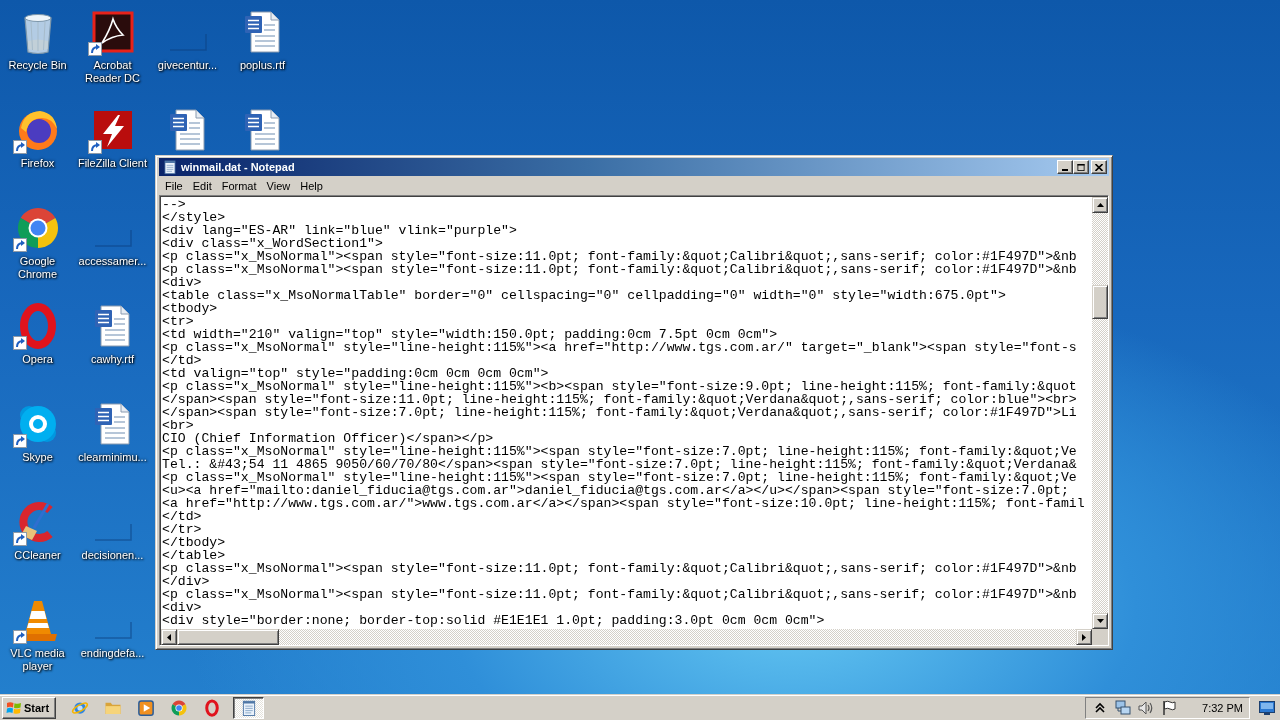 This screenshot has height=720, width=1280. What do you see at coordinates (339, 230) in the screenshot?
I see `text-line: <div lang="ES-AR" link="blue" vlink="purple">` at bounding box center [339, 230].